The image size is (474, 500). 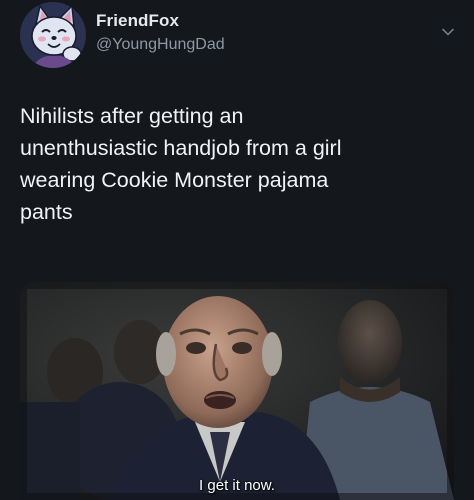 I want to click on avatar, so click(x=53, y=35).